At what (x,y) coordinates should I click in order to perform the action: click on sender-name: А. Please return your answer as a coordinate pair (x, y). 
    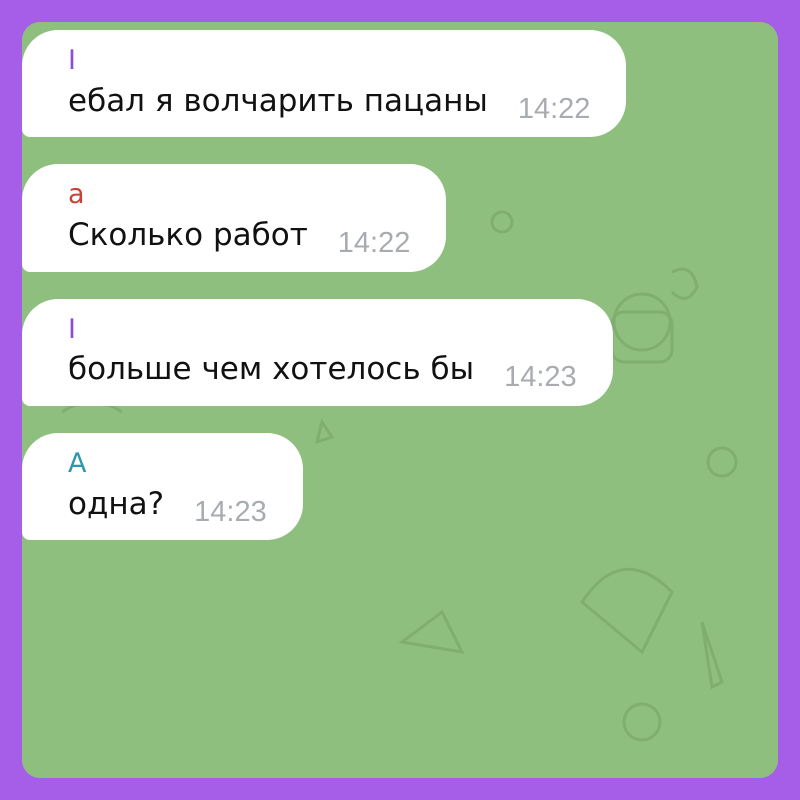
    Looking at the image, I should click on (77, 463).